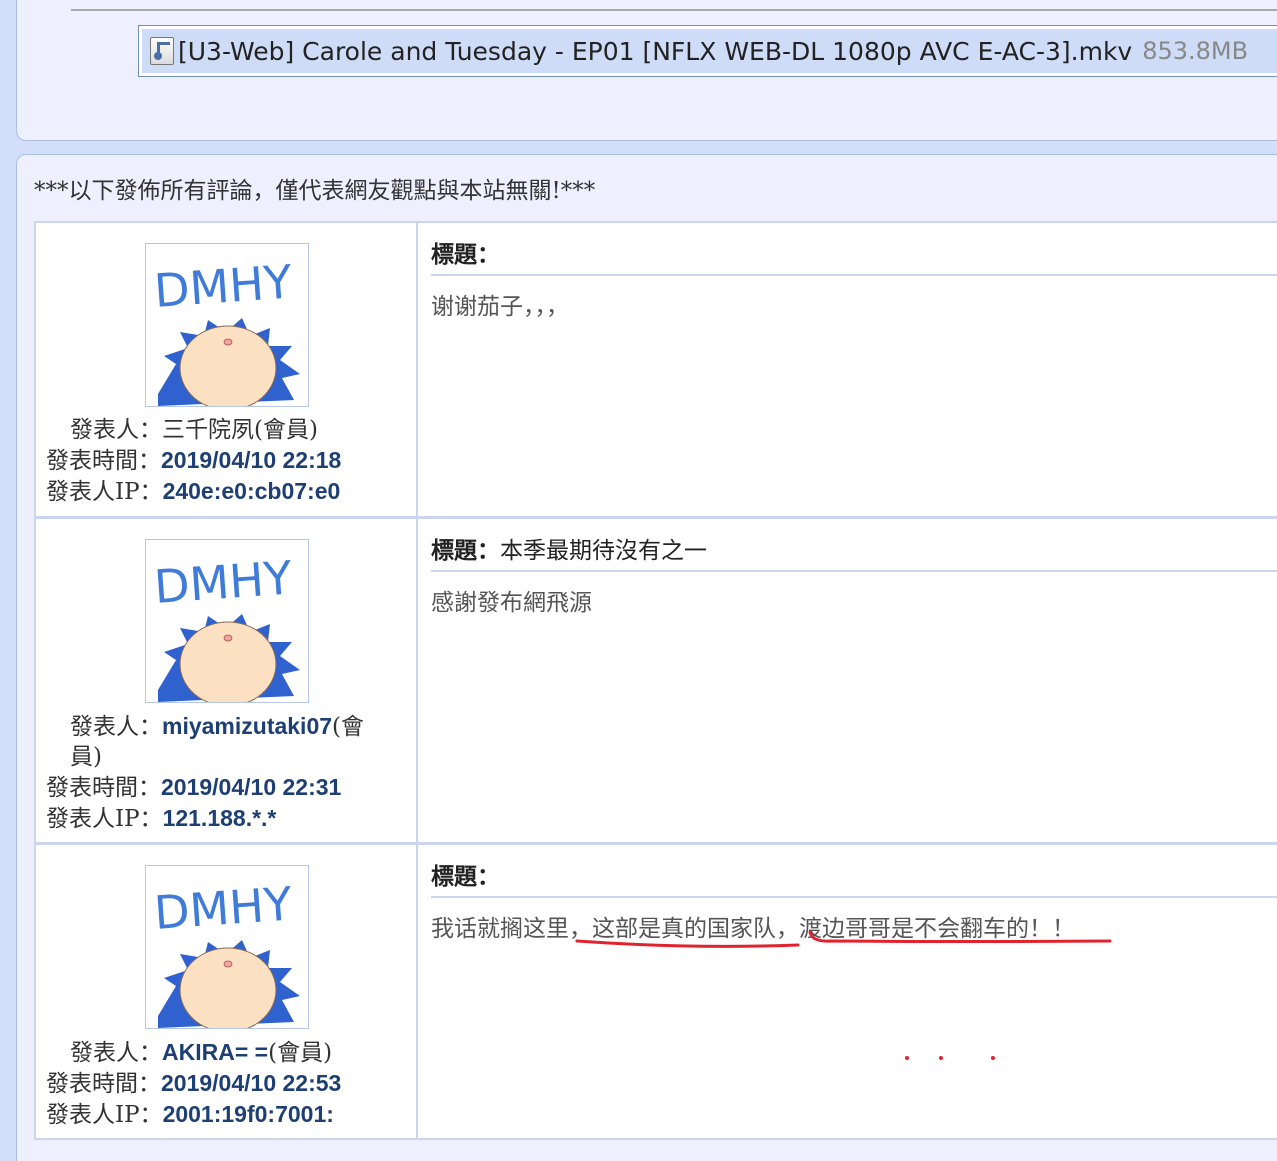  I want to click on title-text: 本季最期待沒有之一, so click(603, 551).